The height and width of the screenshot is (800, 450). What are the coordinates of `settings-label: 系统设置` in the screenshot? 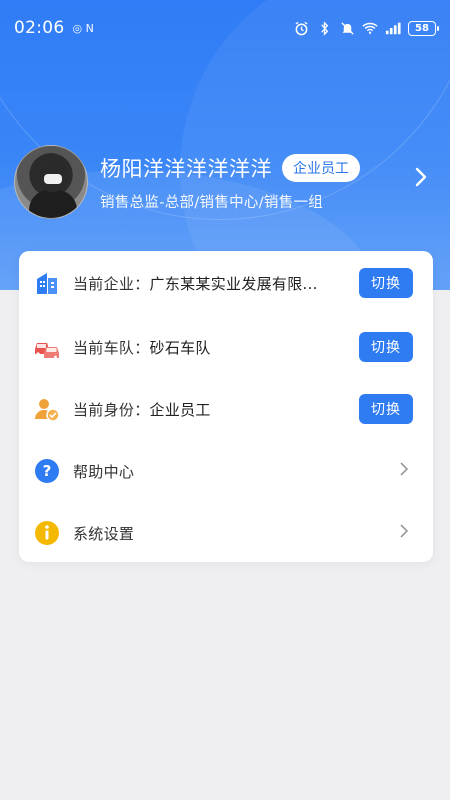 It's located at (104, 533).